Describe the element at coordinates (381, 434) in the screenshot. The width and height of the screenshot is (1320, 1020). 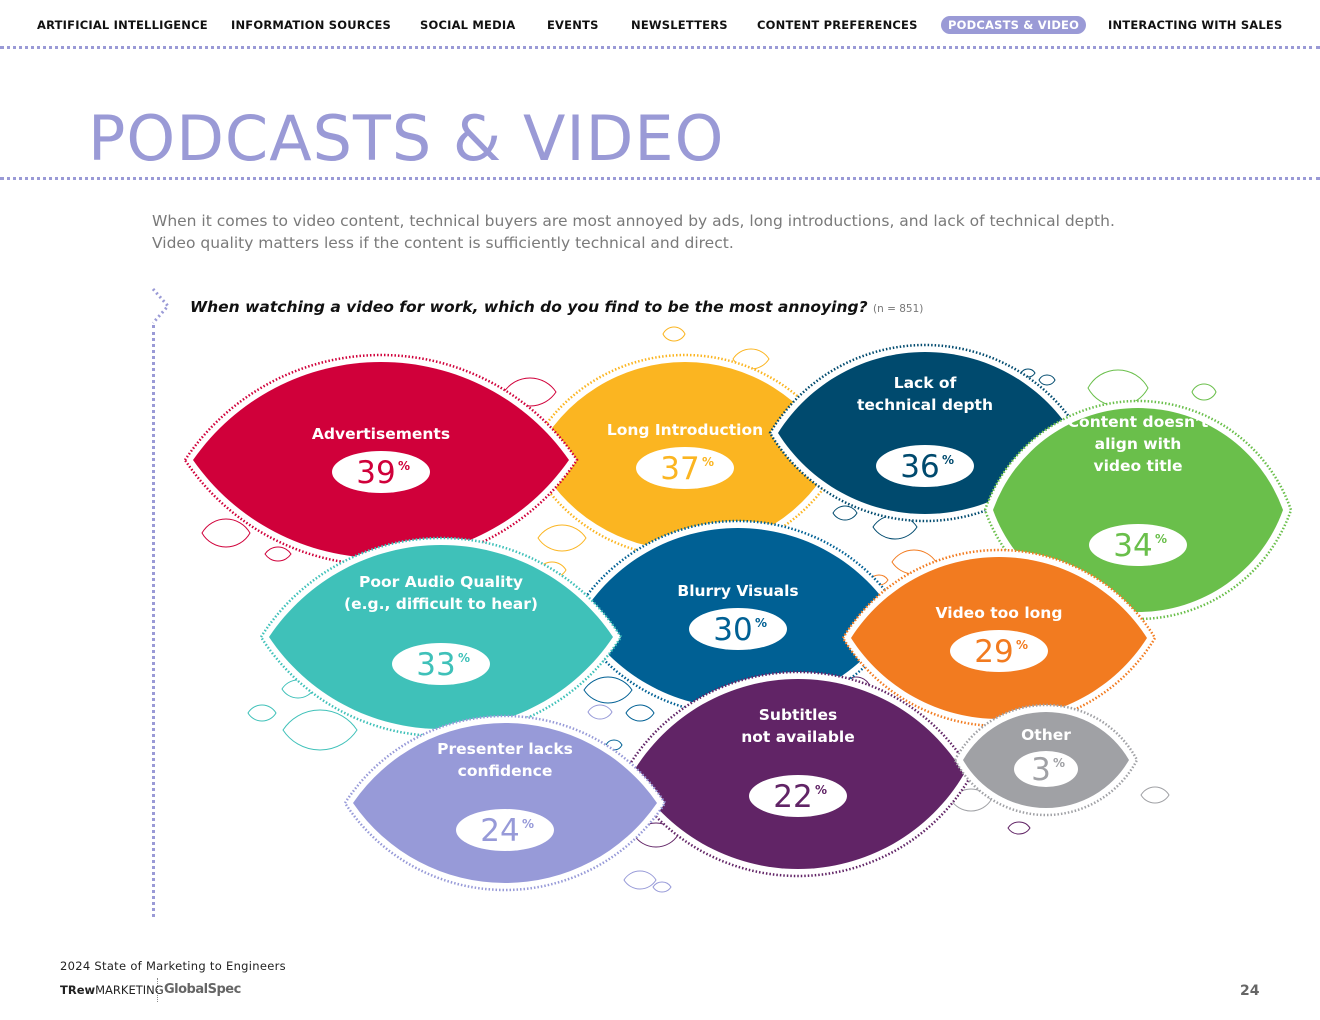
I see `bubble-label: Advertisements` at that location.